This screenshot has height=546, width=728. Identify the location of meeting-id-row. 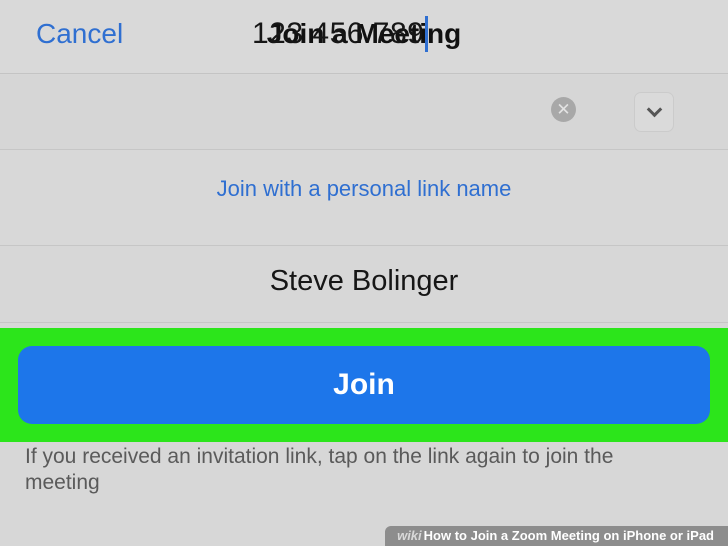
(364, 112).